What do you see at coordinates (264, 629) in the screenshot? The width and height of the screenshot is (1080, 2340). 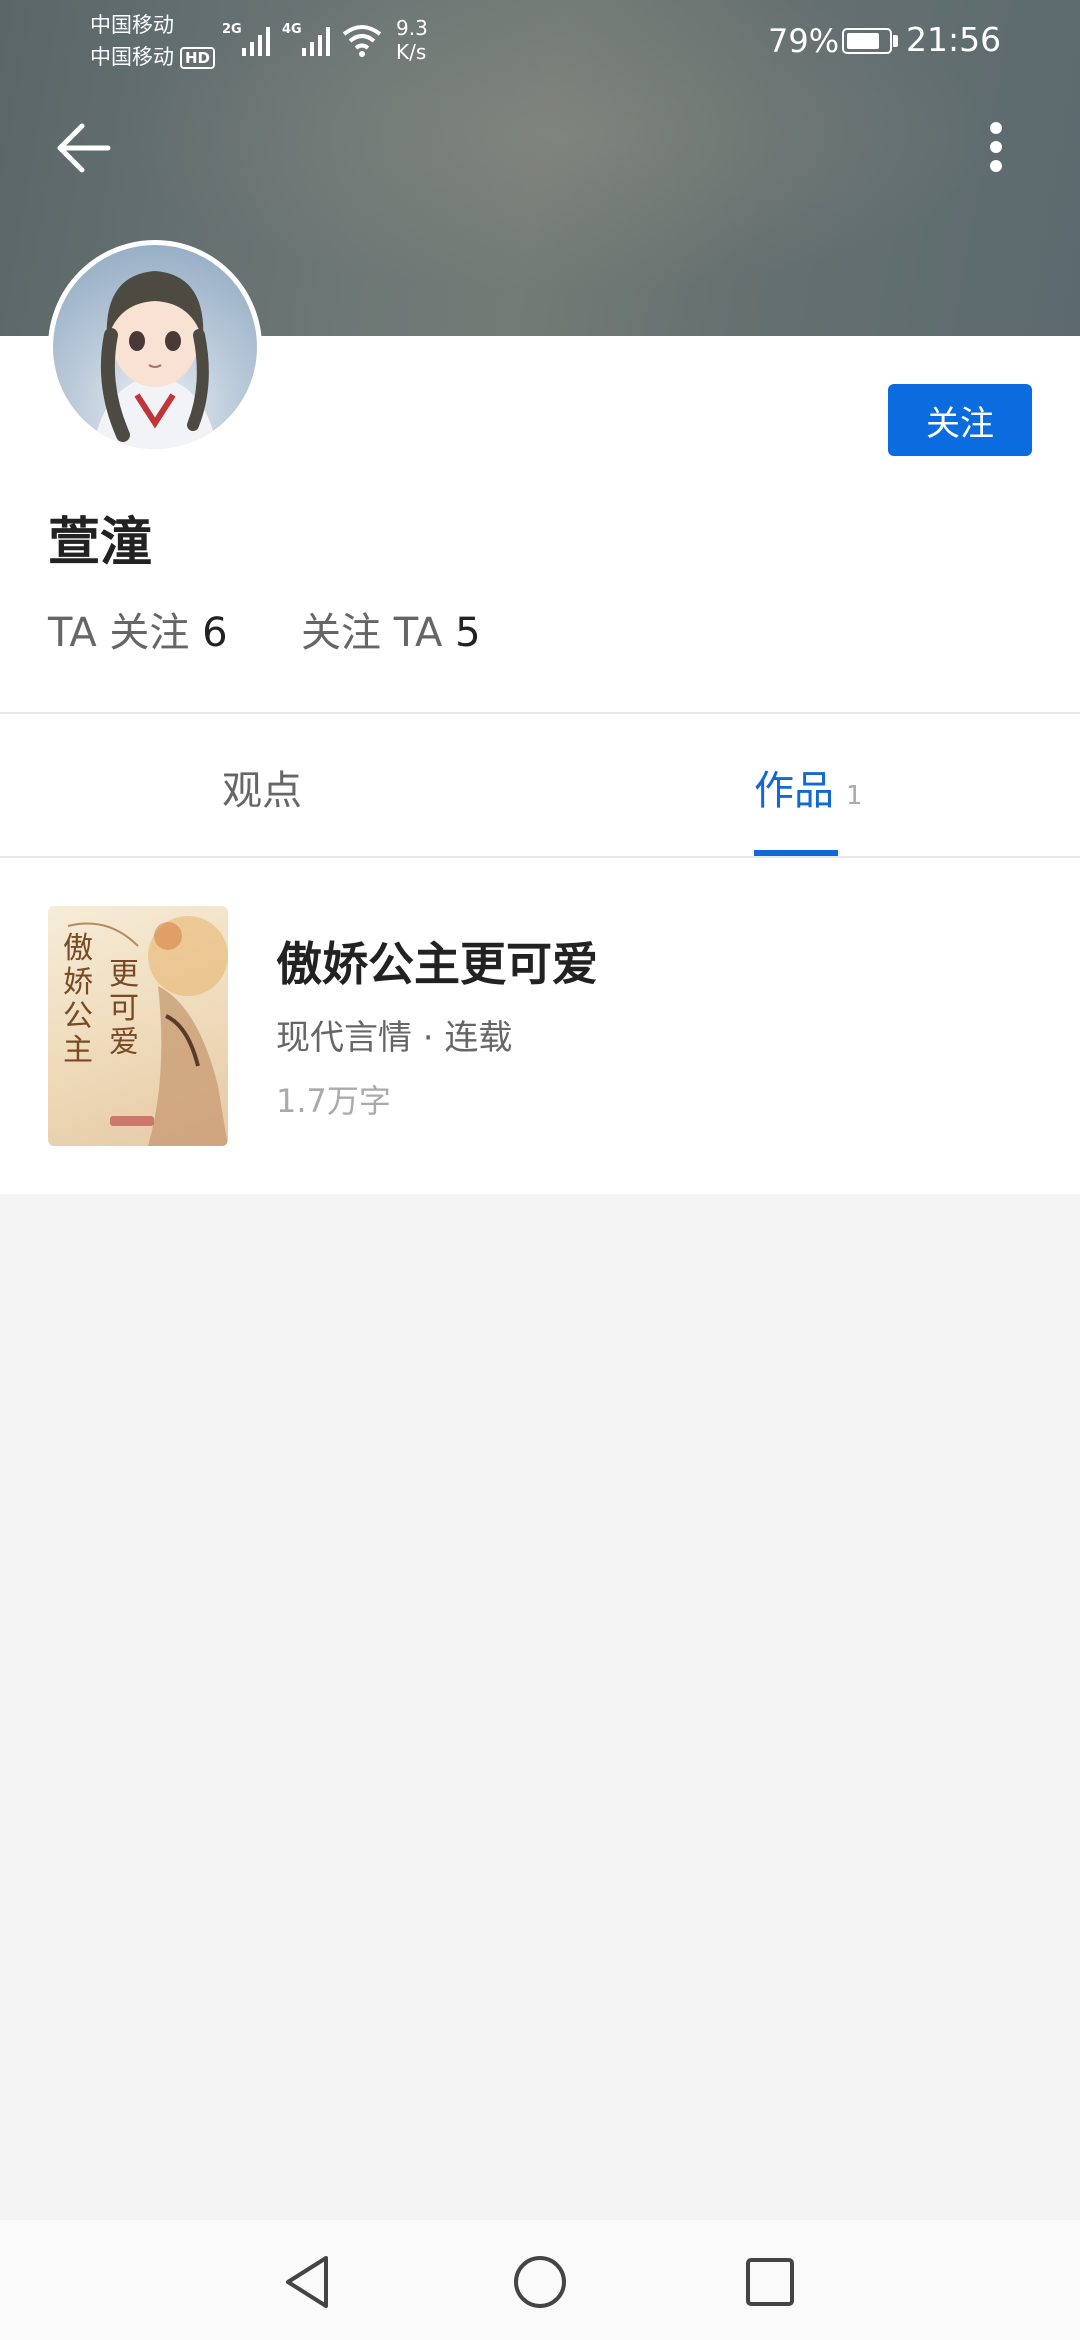 I see `follow-stats: TA 关注 6 关注 TA 5` at bounding box center [264, 629].